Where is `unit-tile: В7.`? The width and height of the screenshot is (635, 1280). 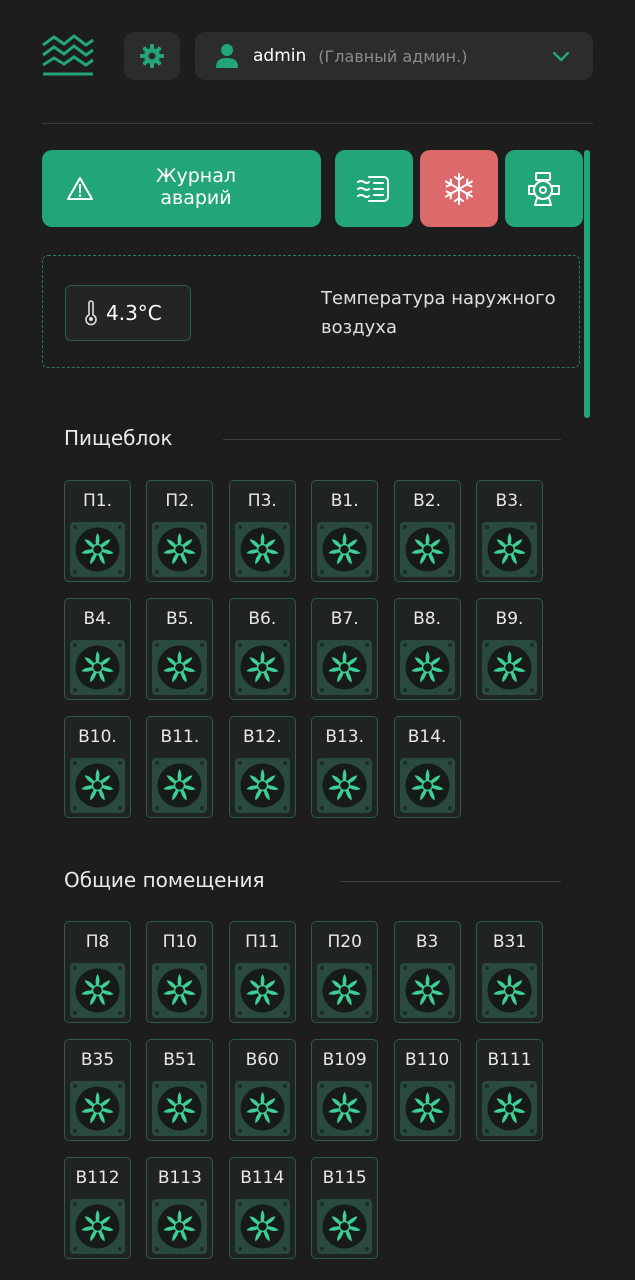 unit-tile: В7. is located at coordinates (345, 649).